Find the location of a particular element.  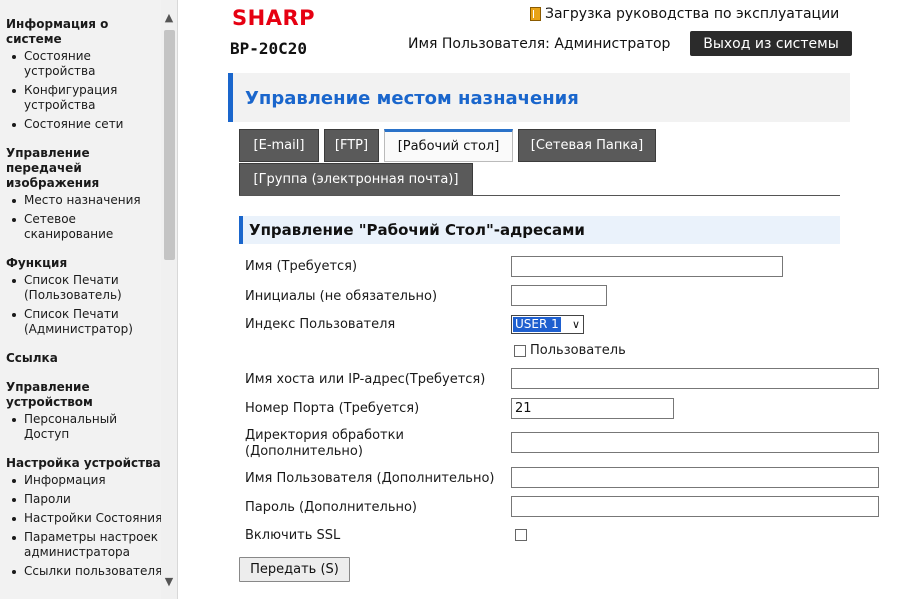

nav-heading-image-send: Управление передачей изображения is located at coordinates (85, 168).